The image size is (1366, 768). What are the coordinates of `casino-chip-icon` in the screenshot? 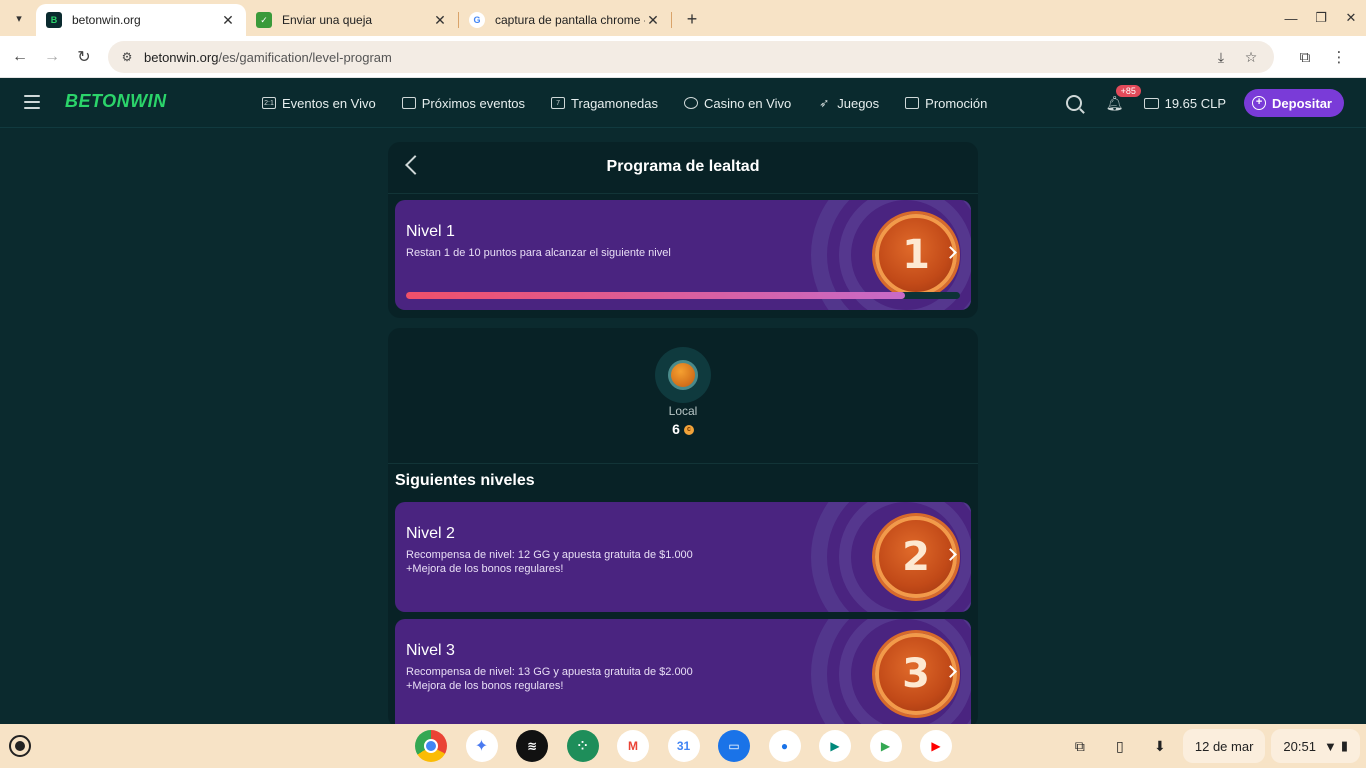 It's located at (691, 103).